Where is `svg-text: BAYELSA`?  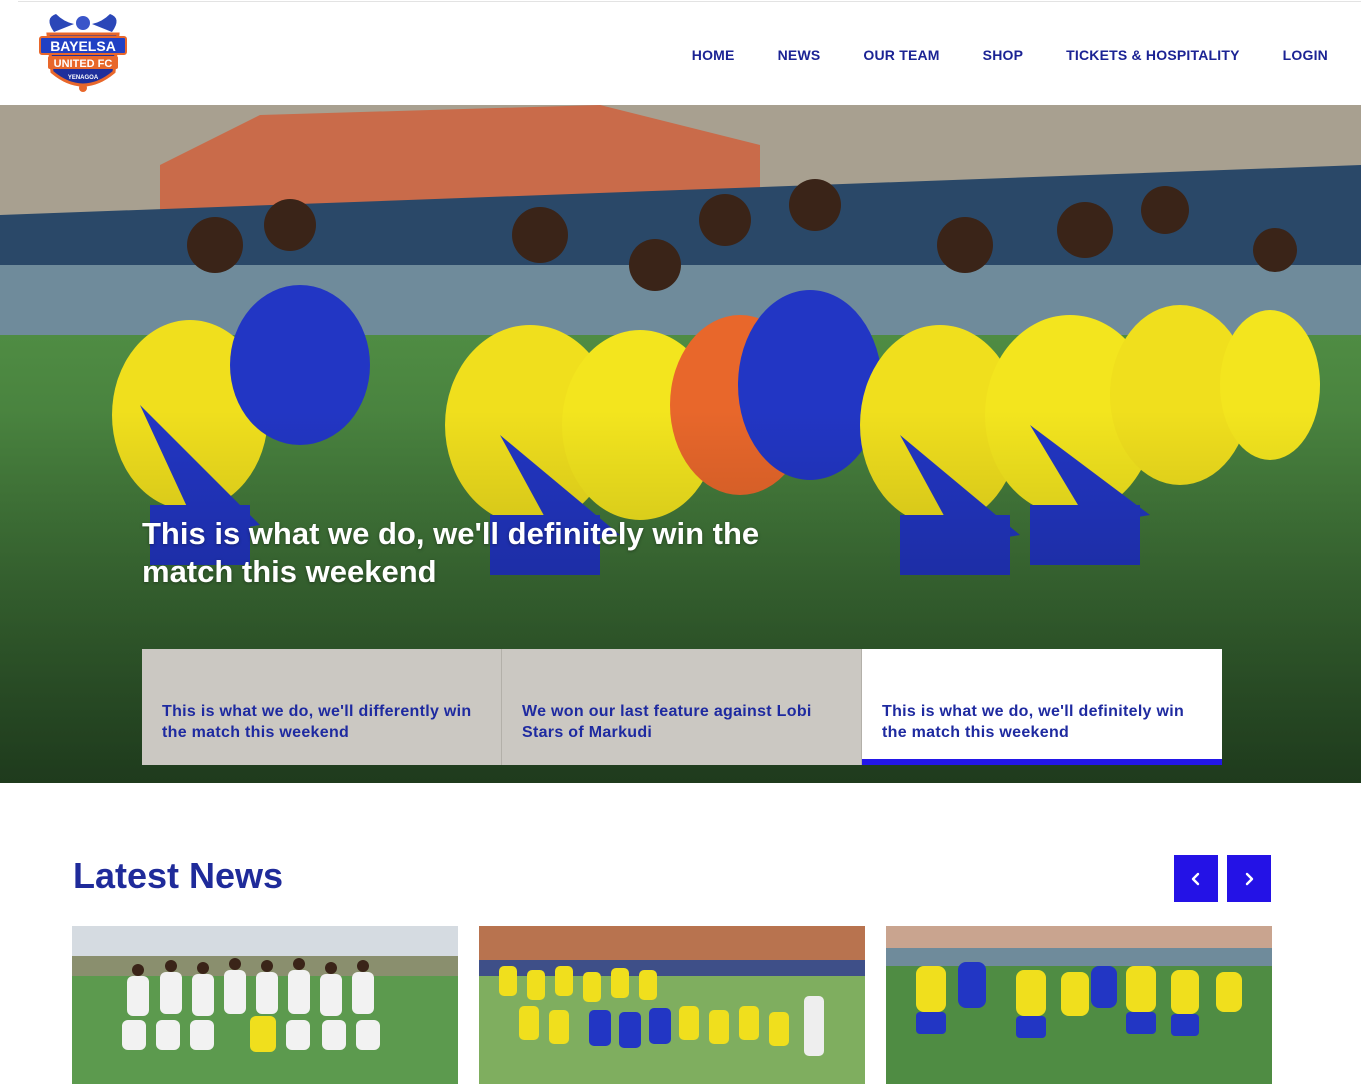
svg-text: BAYELSA is located at coordinates (83, 46).